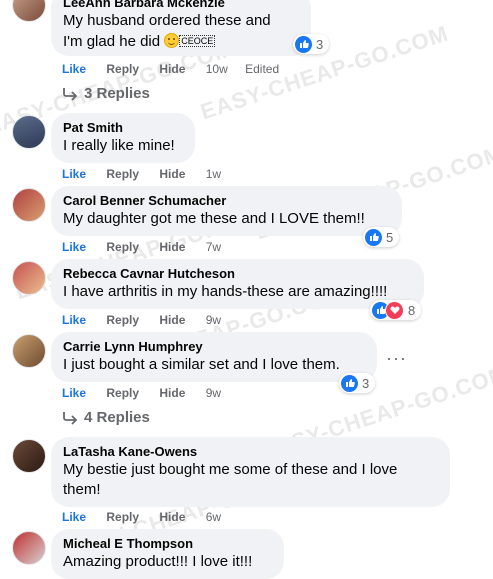 This screenshot has width=493, height=579. I want to click on reaction-summary: 5, so click(381, 237).